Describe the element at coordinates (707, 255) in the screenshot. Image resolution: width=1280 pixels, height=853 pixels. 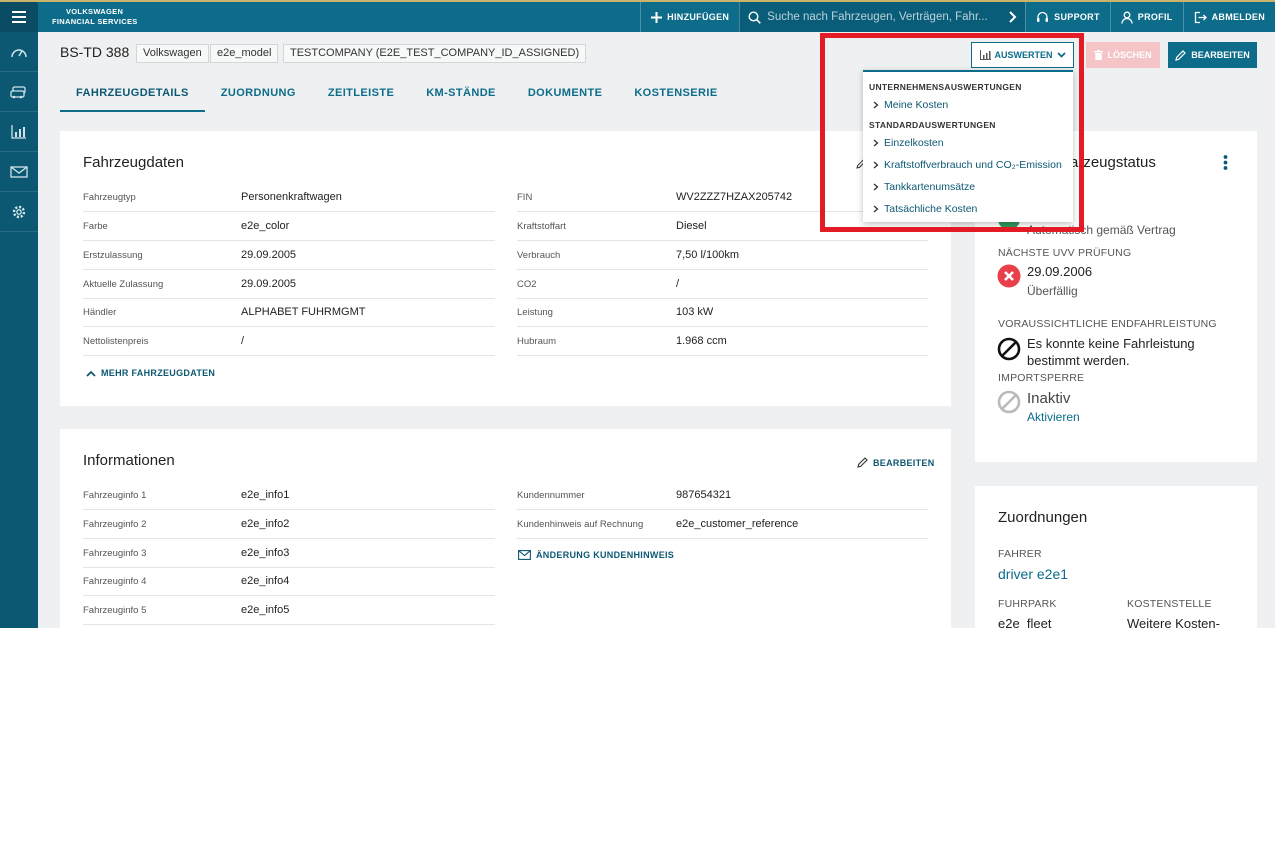
I see `field-value: 7,50 l/100km` at that location.